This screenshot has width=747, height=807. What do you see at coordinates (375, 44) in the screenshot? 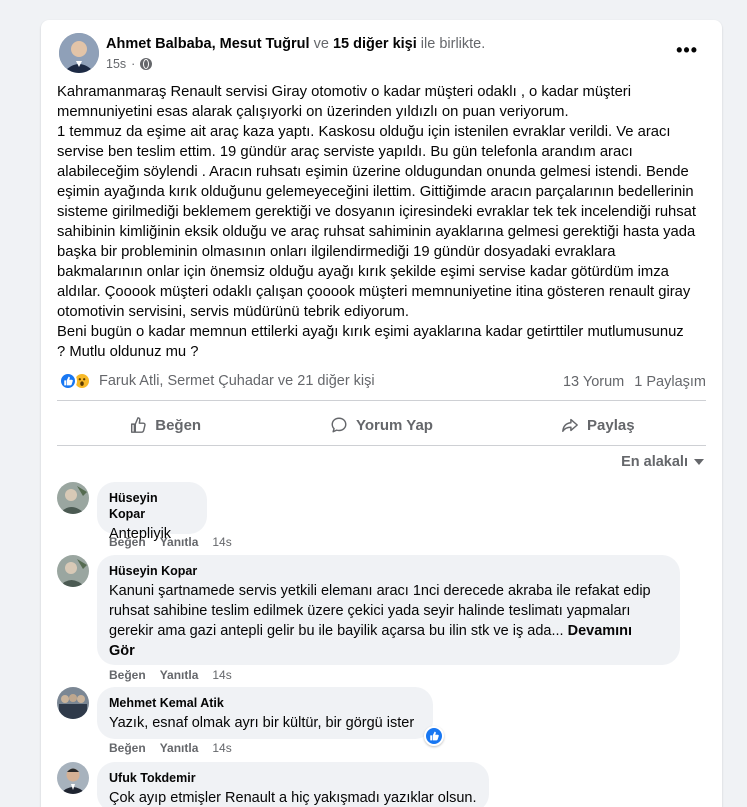
I see `others-link: 15 diğer kişi` at bounding box center [375, 44].